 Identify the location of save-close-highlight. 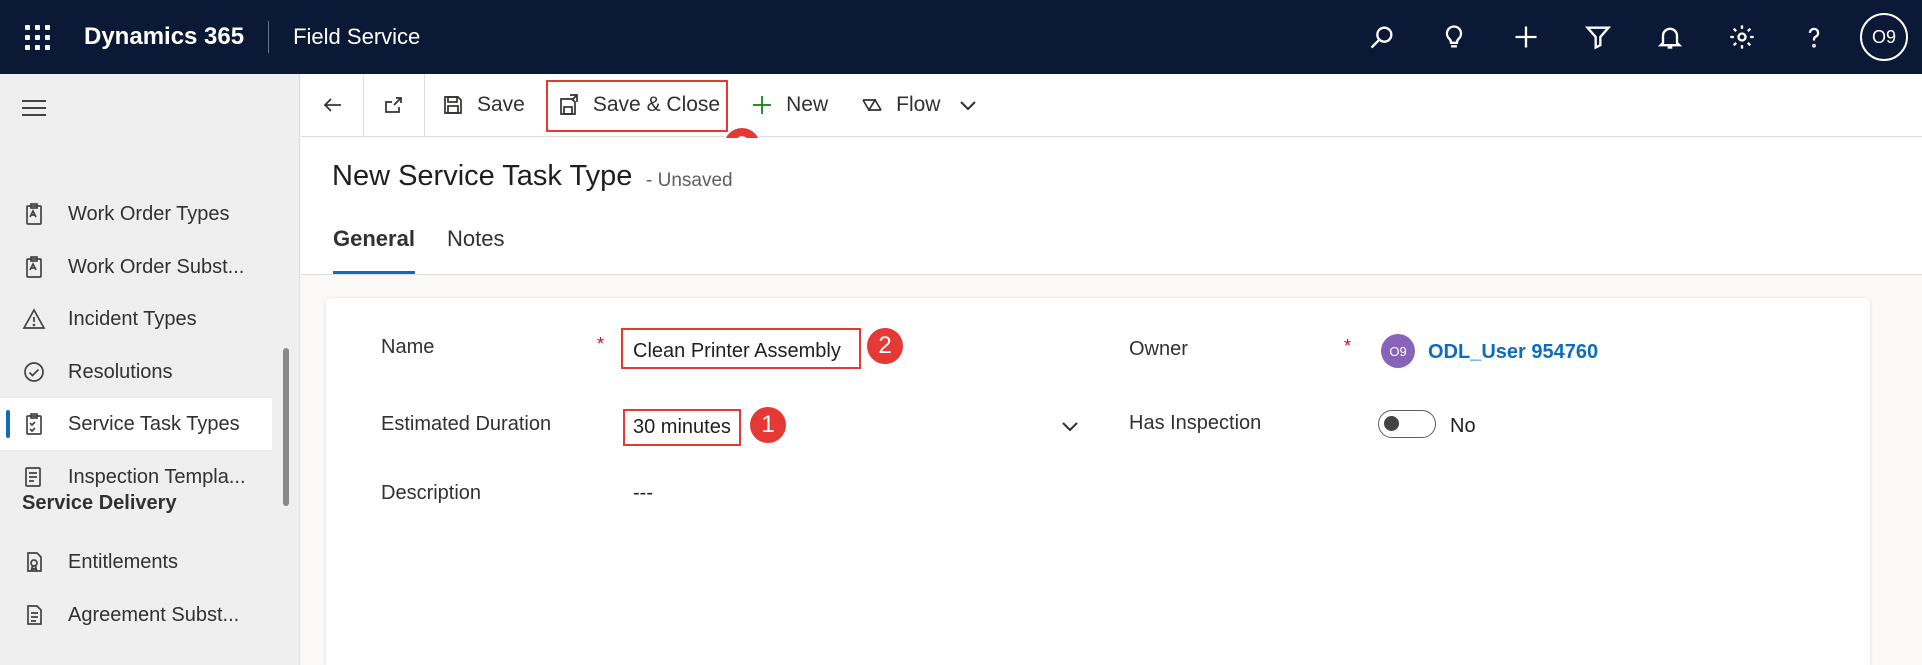
(637, 106).